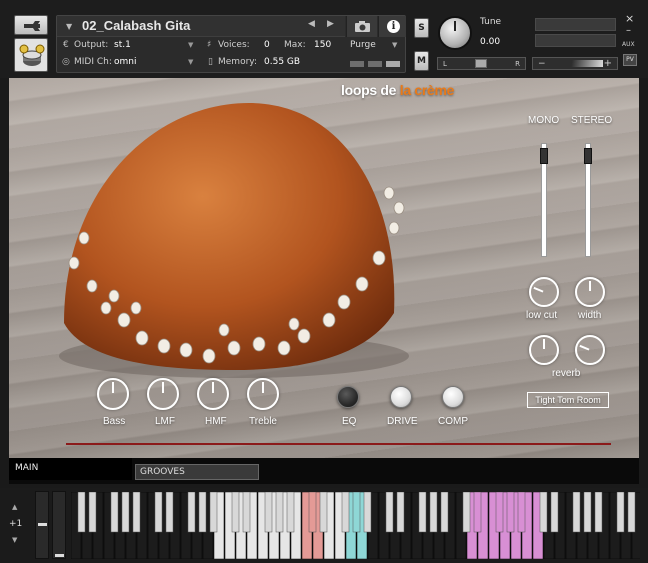  Describe the element at coordinates (93, 62) in the screenshot. I see `midi-channel-label: MIDI Ch:` at that location.